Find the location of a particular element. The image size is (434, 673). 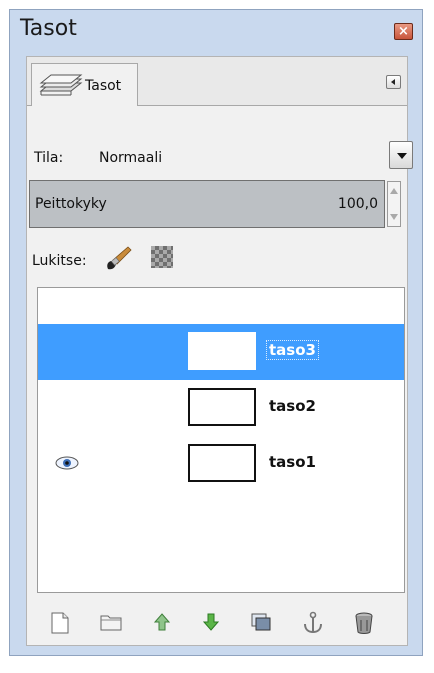

layer-row: taso3 is located at coordinates (221, 352).